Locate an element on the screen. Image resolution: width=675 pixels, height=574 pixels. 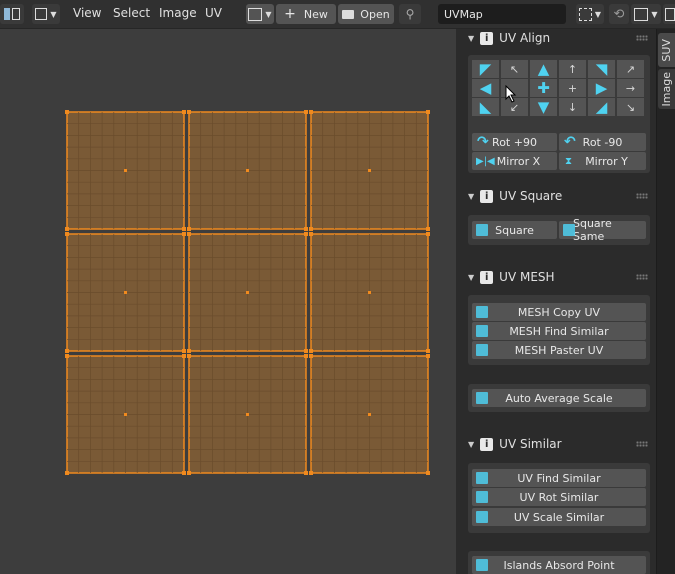
align-bottom-right-icon: ◢ is located at coordinates (601, 107).